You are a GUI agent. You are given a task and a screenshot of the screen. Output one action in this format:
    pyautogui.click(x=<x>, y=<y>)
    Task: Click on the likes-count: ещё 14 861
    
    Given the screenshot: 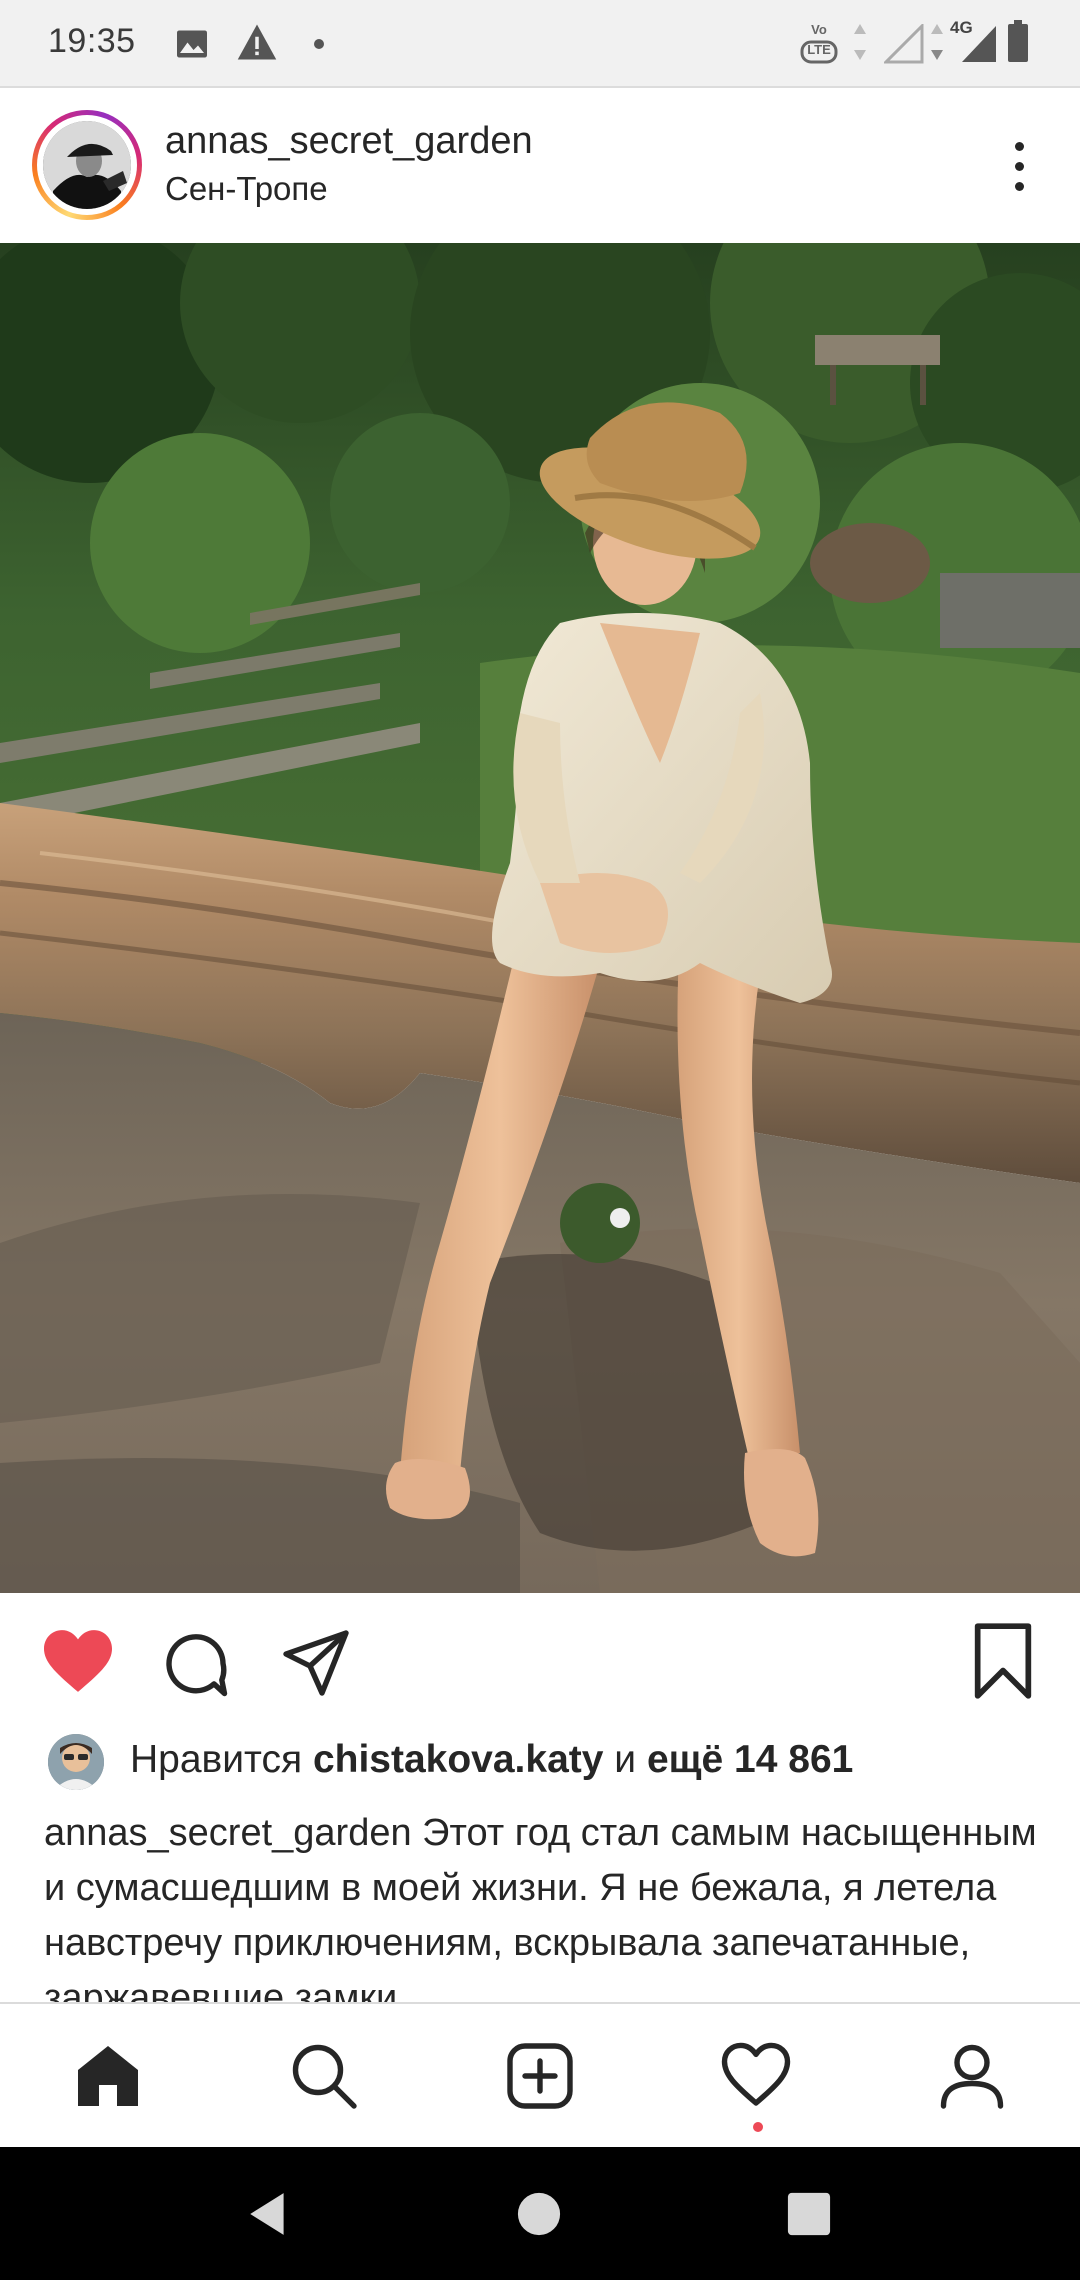 What is the action you would take?
    pyautogui.click(x=750, y=1759)
    